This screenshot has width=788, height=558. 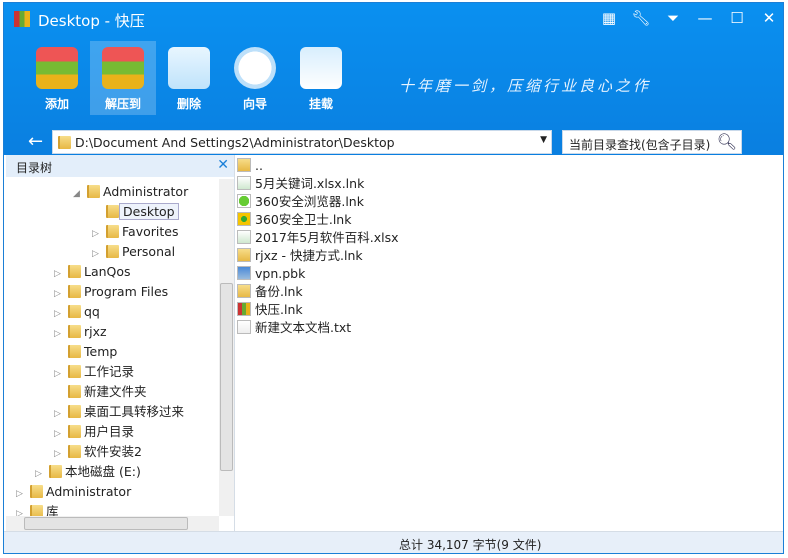 What do you see at coordinates (673, 18) in the screenshot?
I see `dropdown-menu-icon: ⏷` at bounding box center [673, 18].